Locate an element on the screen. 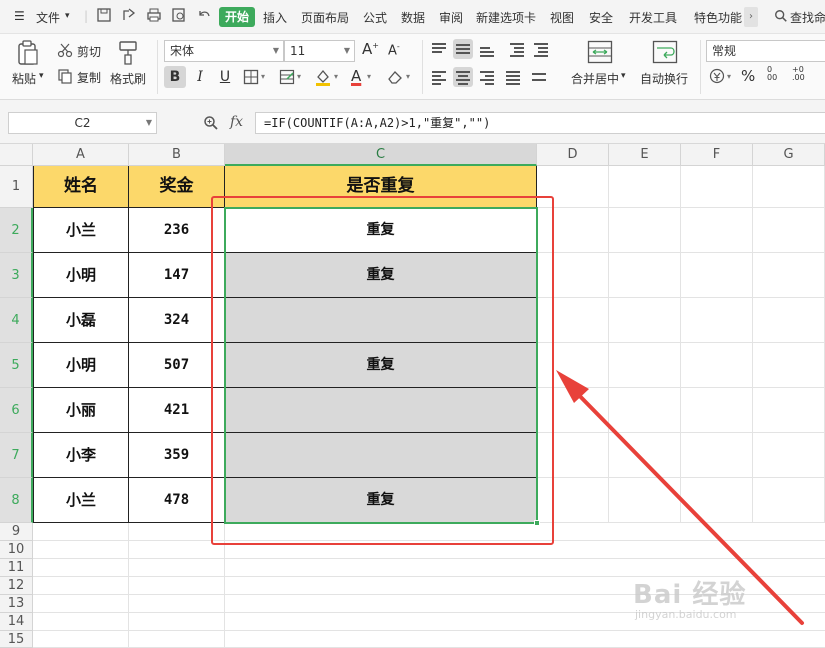 This screenshot has height=648, width=825. wrap-text-button: 自动换行 is located at coordinates (664, 78).